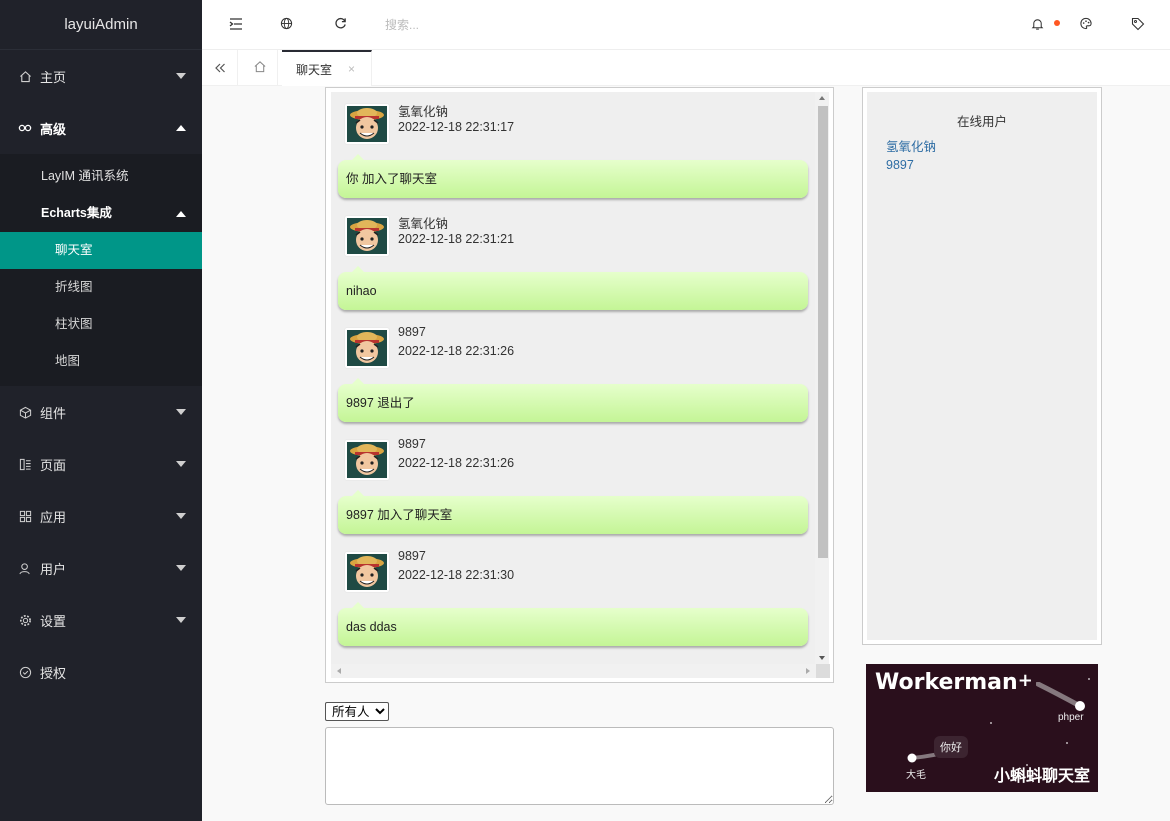 The height and width of the screenshot is (821, 1170). What do you see at coordinates (1057, 23) in the screenshot?
I see `notification-dot` at bounding box center [1057, 23].